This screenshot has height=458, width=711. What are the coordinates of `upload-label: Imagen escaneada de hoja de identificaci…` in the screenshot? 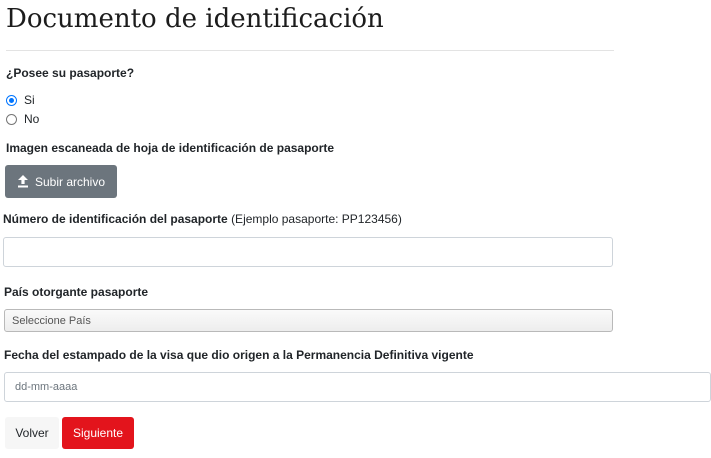 It's located at (170, 148).